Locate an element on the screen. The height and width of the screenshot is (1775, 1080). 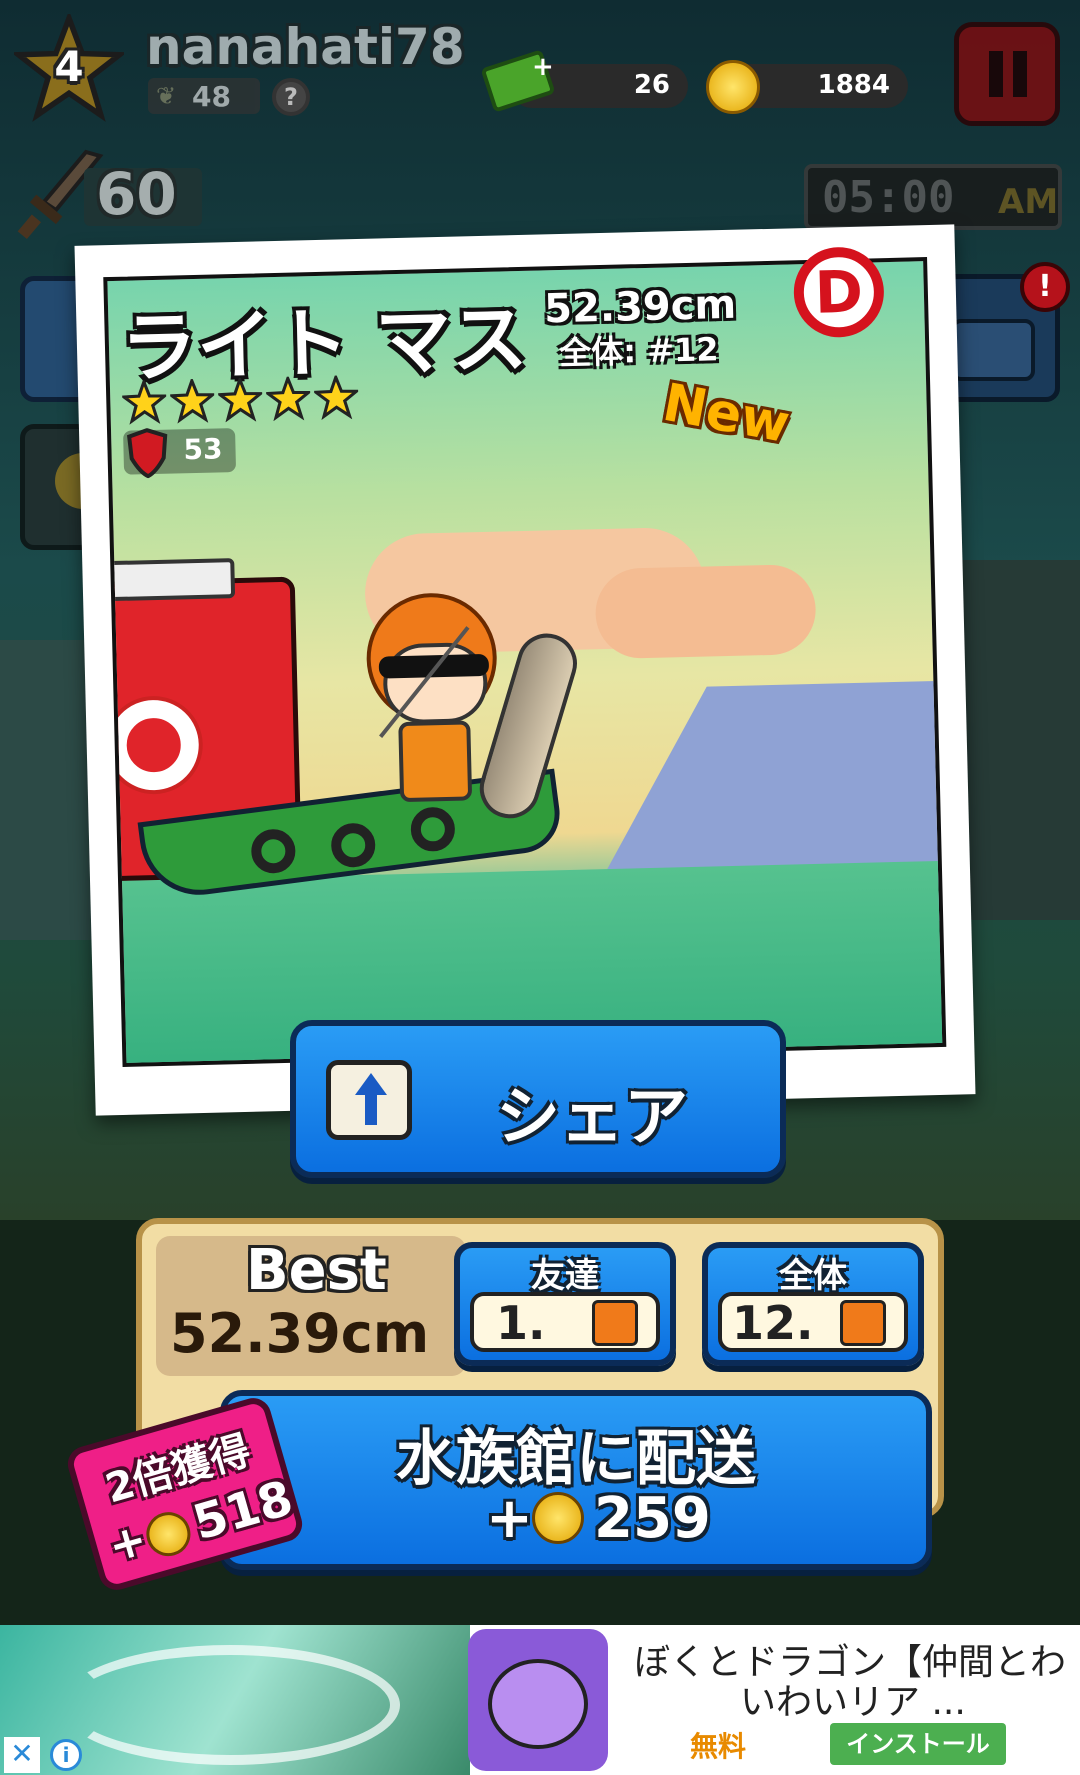
deliver-to-aquarium-button: 水族館に配送 + 259 is located at coordinates (576, 1480).